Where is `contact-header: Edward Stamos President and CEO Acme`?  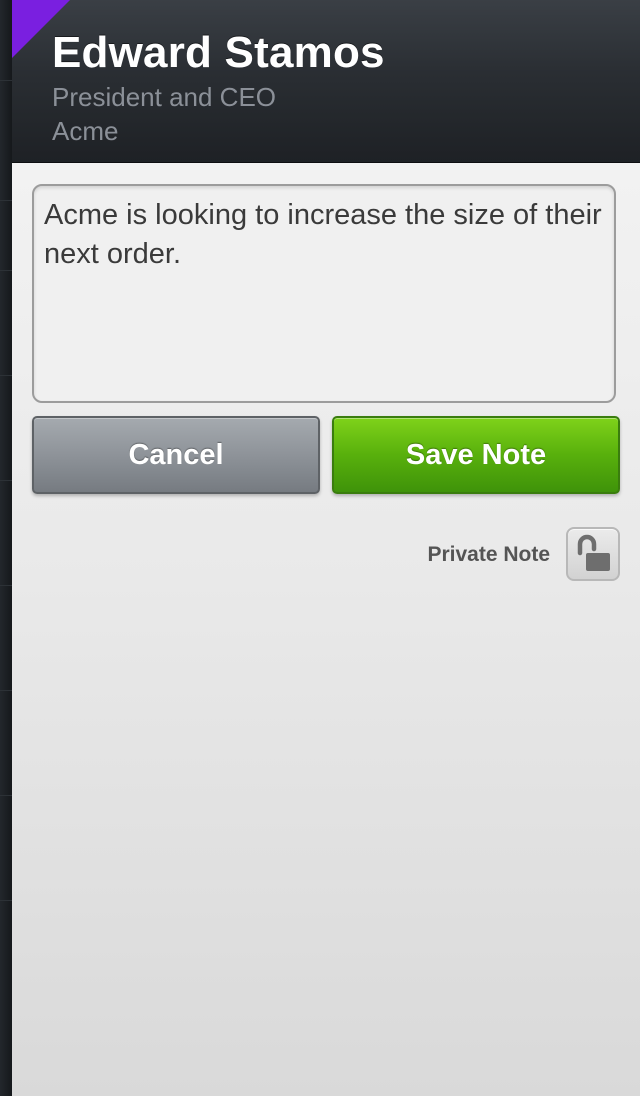 contact-header: Edward Stamos President and CEO Acme is located at coordinates (326, 81).